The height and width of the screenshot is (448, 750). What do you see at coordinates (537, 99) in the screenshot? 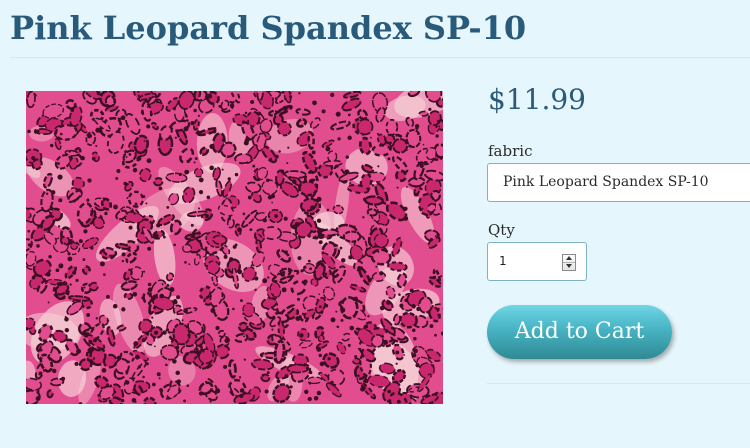
I see `product-price: $11.99` at bounding box center [537, 99].